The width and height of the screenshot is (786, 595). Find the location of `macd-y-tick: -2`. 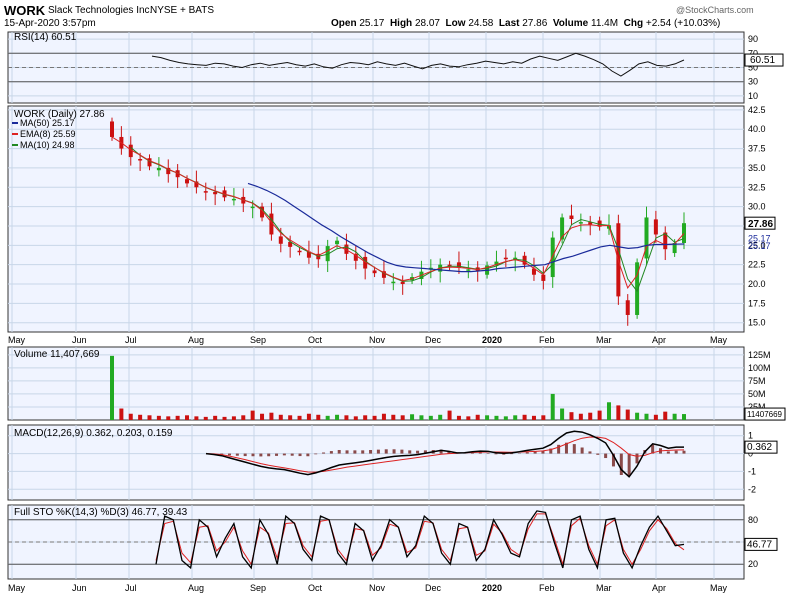

macd-y-tick: -2 is located at coordinates (752, 489).